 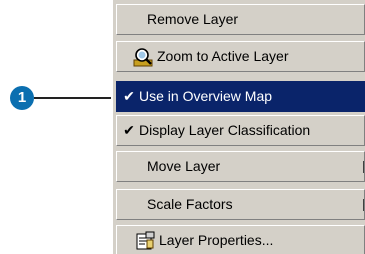 I want to click on menu-item-label: Use in Overview Map, so click(x=206, y=96).